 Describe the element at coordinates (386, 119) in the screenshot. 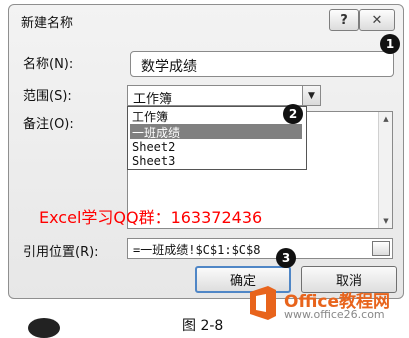

I see `scroll-up-arrow-icon: ▲` at that location.